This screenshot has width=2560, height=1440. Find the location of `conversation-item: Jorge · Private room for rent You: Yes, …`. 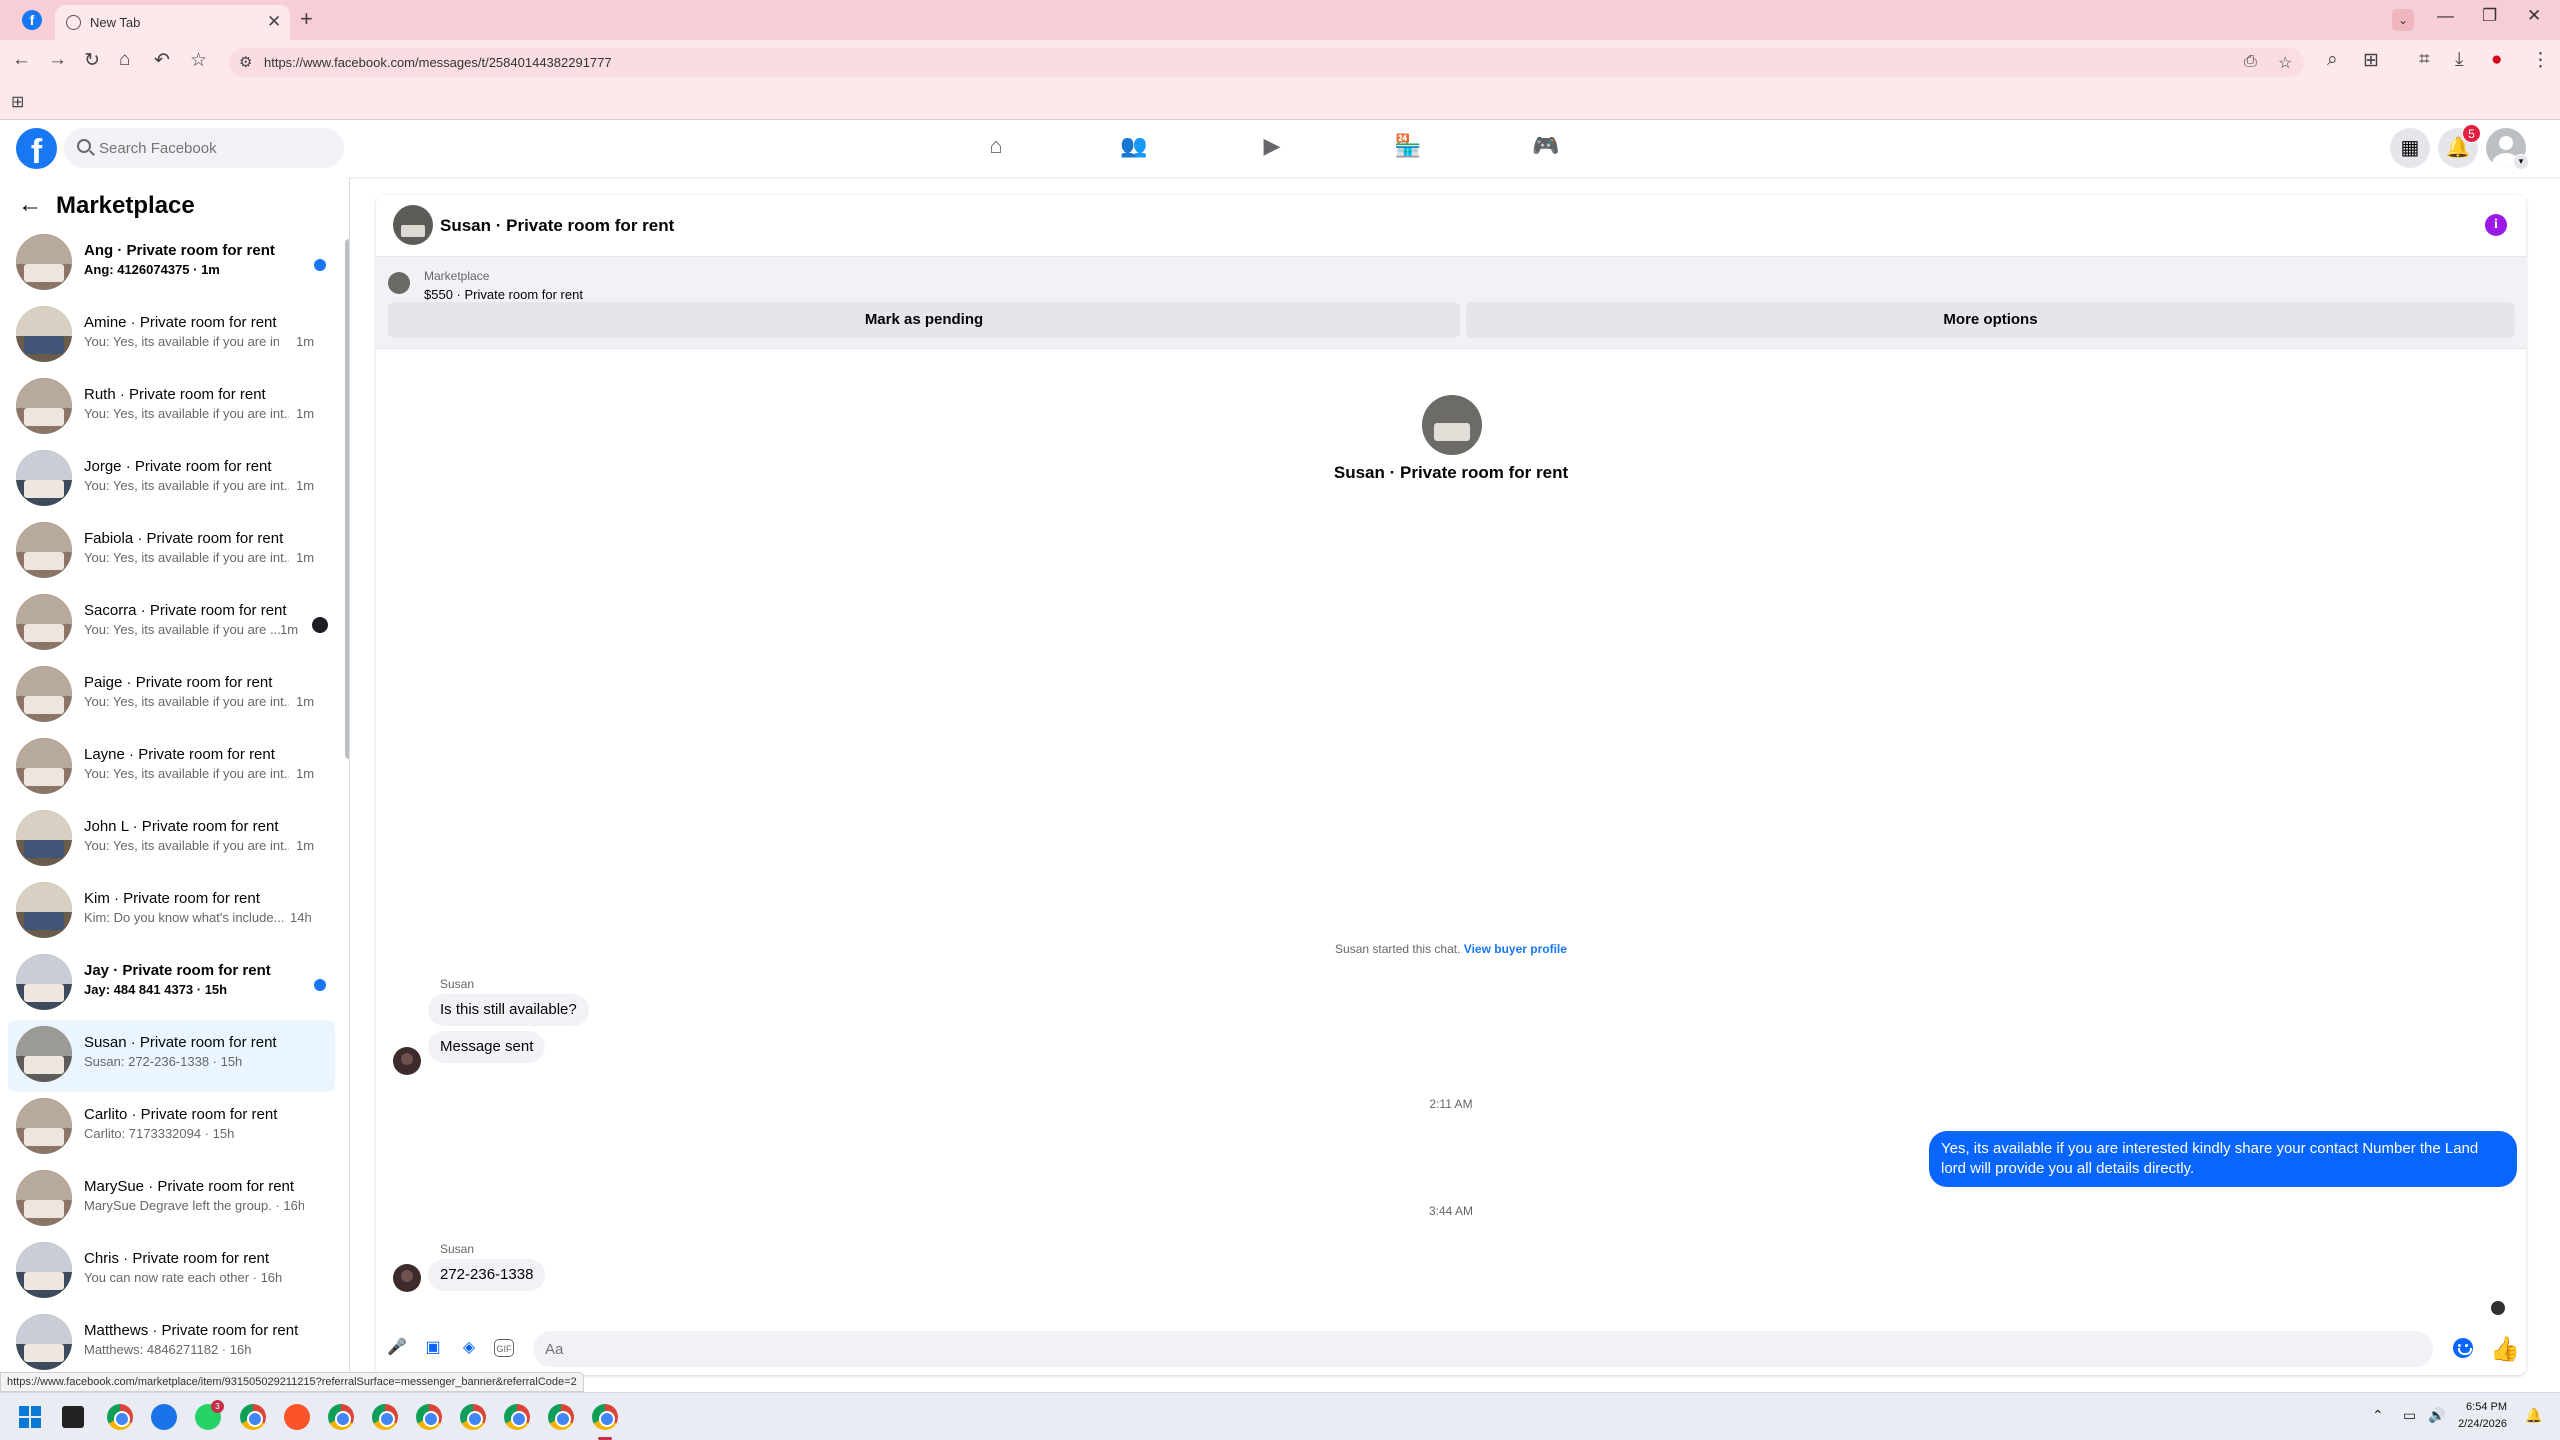

conversation-item: Jorge · Private room for rent You: Yes, … is located at coordinates (171, 480).